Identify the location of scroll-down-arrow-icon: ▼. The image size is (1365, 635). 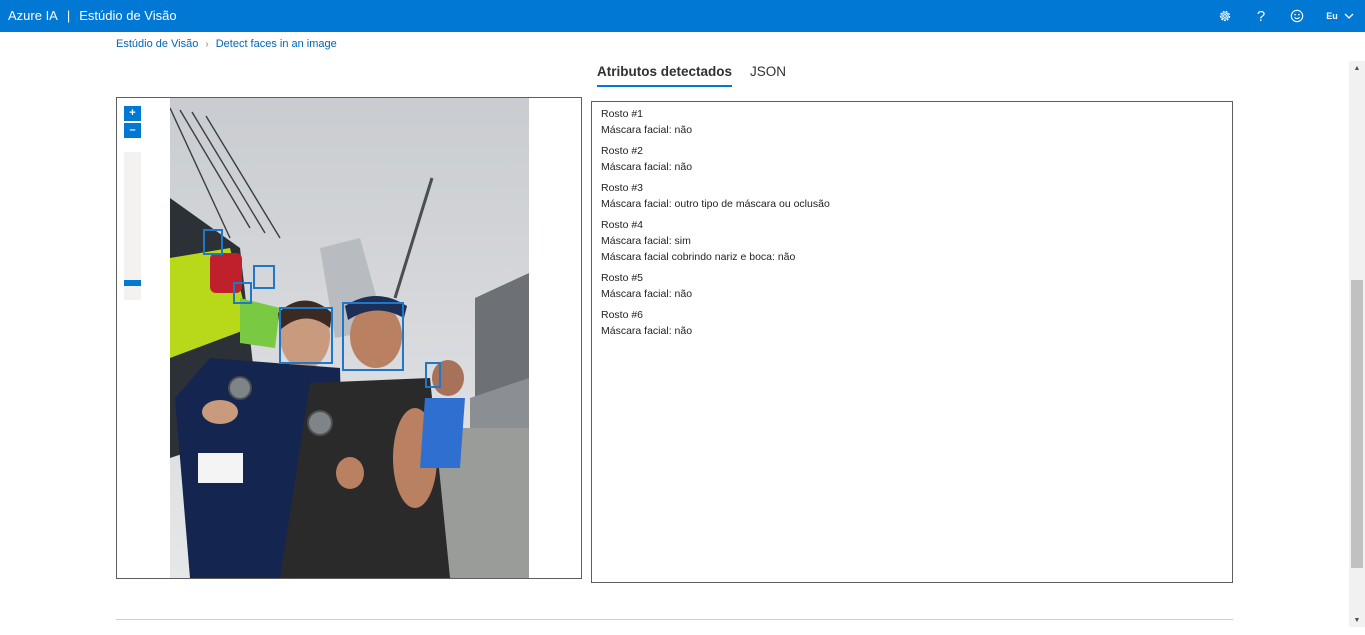
(1357, 620).